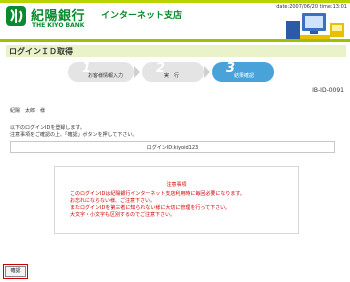 The width and height of the screenshot is (350, 282). Describe the element at coordinates (58, 25) in the screenshot. I see `bank-name-en: THE KIYO BANK` at that location.